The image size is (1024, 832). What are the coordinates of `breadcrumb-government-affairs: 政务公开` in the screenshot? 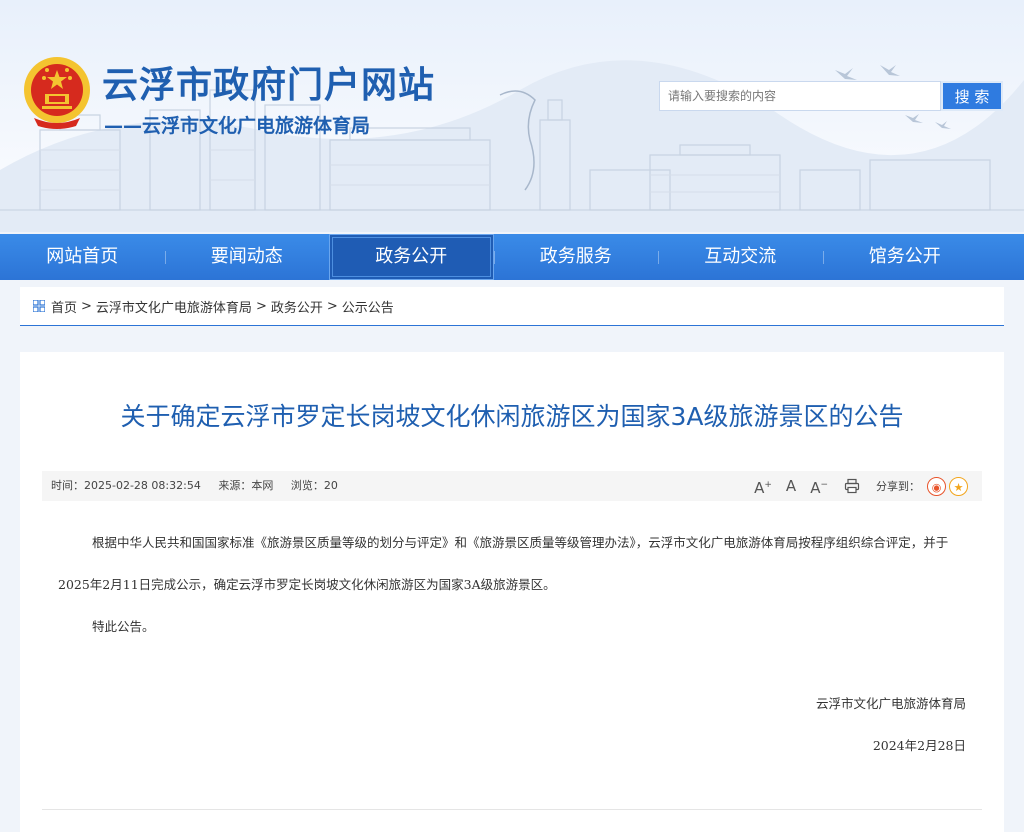 It's located at (297, 306).